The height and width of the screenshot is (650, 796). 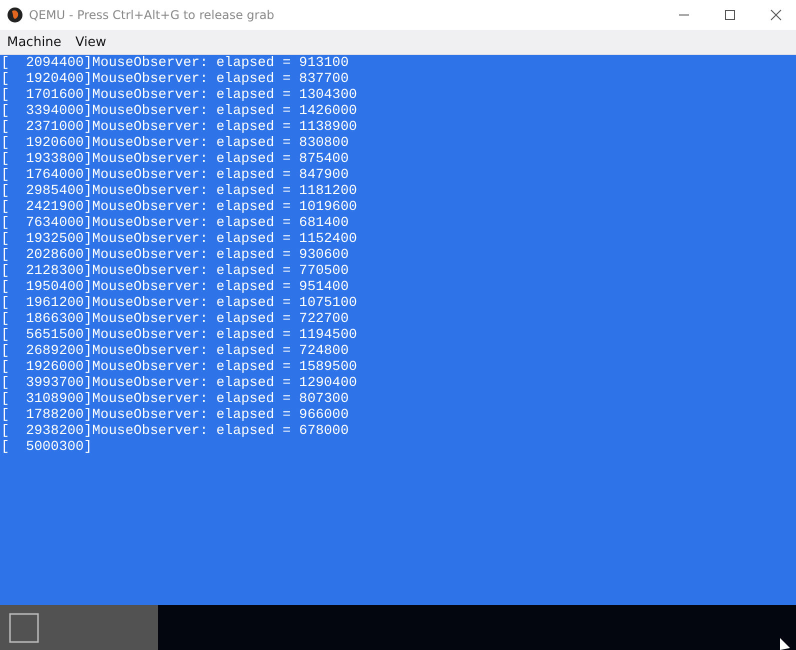 What do you see at coordinates (175, 256) in the screenshot?
I see `console-line: [ 2028600]MouseObserver: elapsed = 930600` at bounding box center [175, 256].